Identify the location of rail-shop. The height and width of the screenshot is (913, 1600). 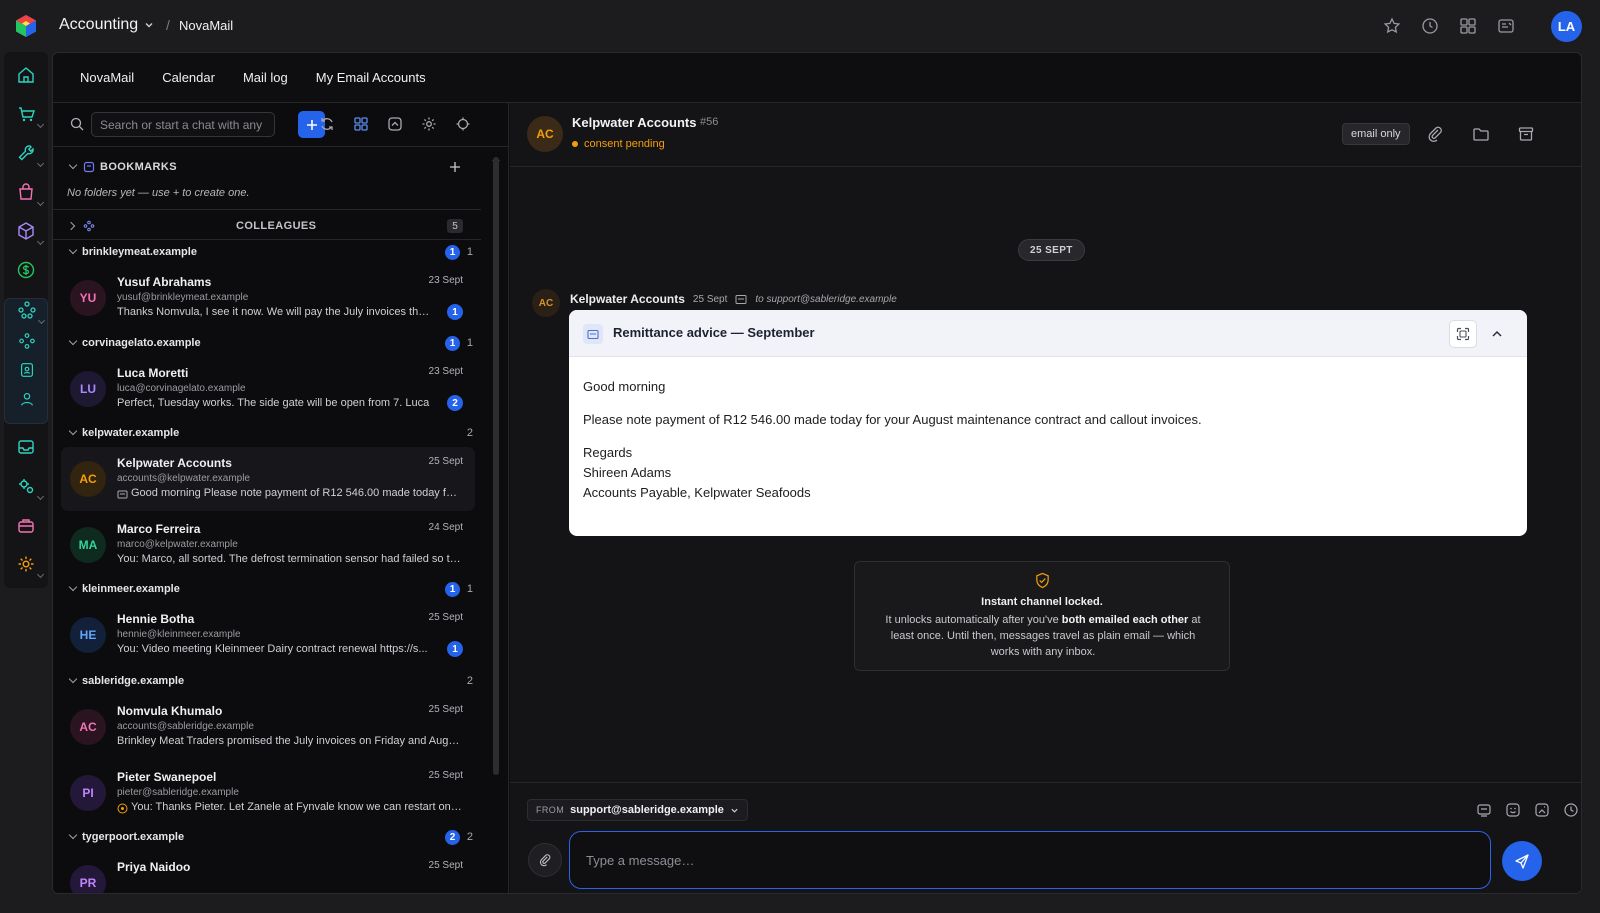
(26, 192).